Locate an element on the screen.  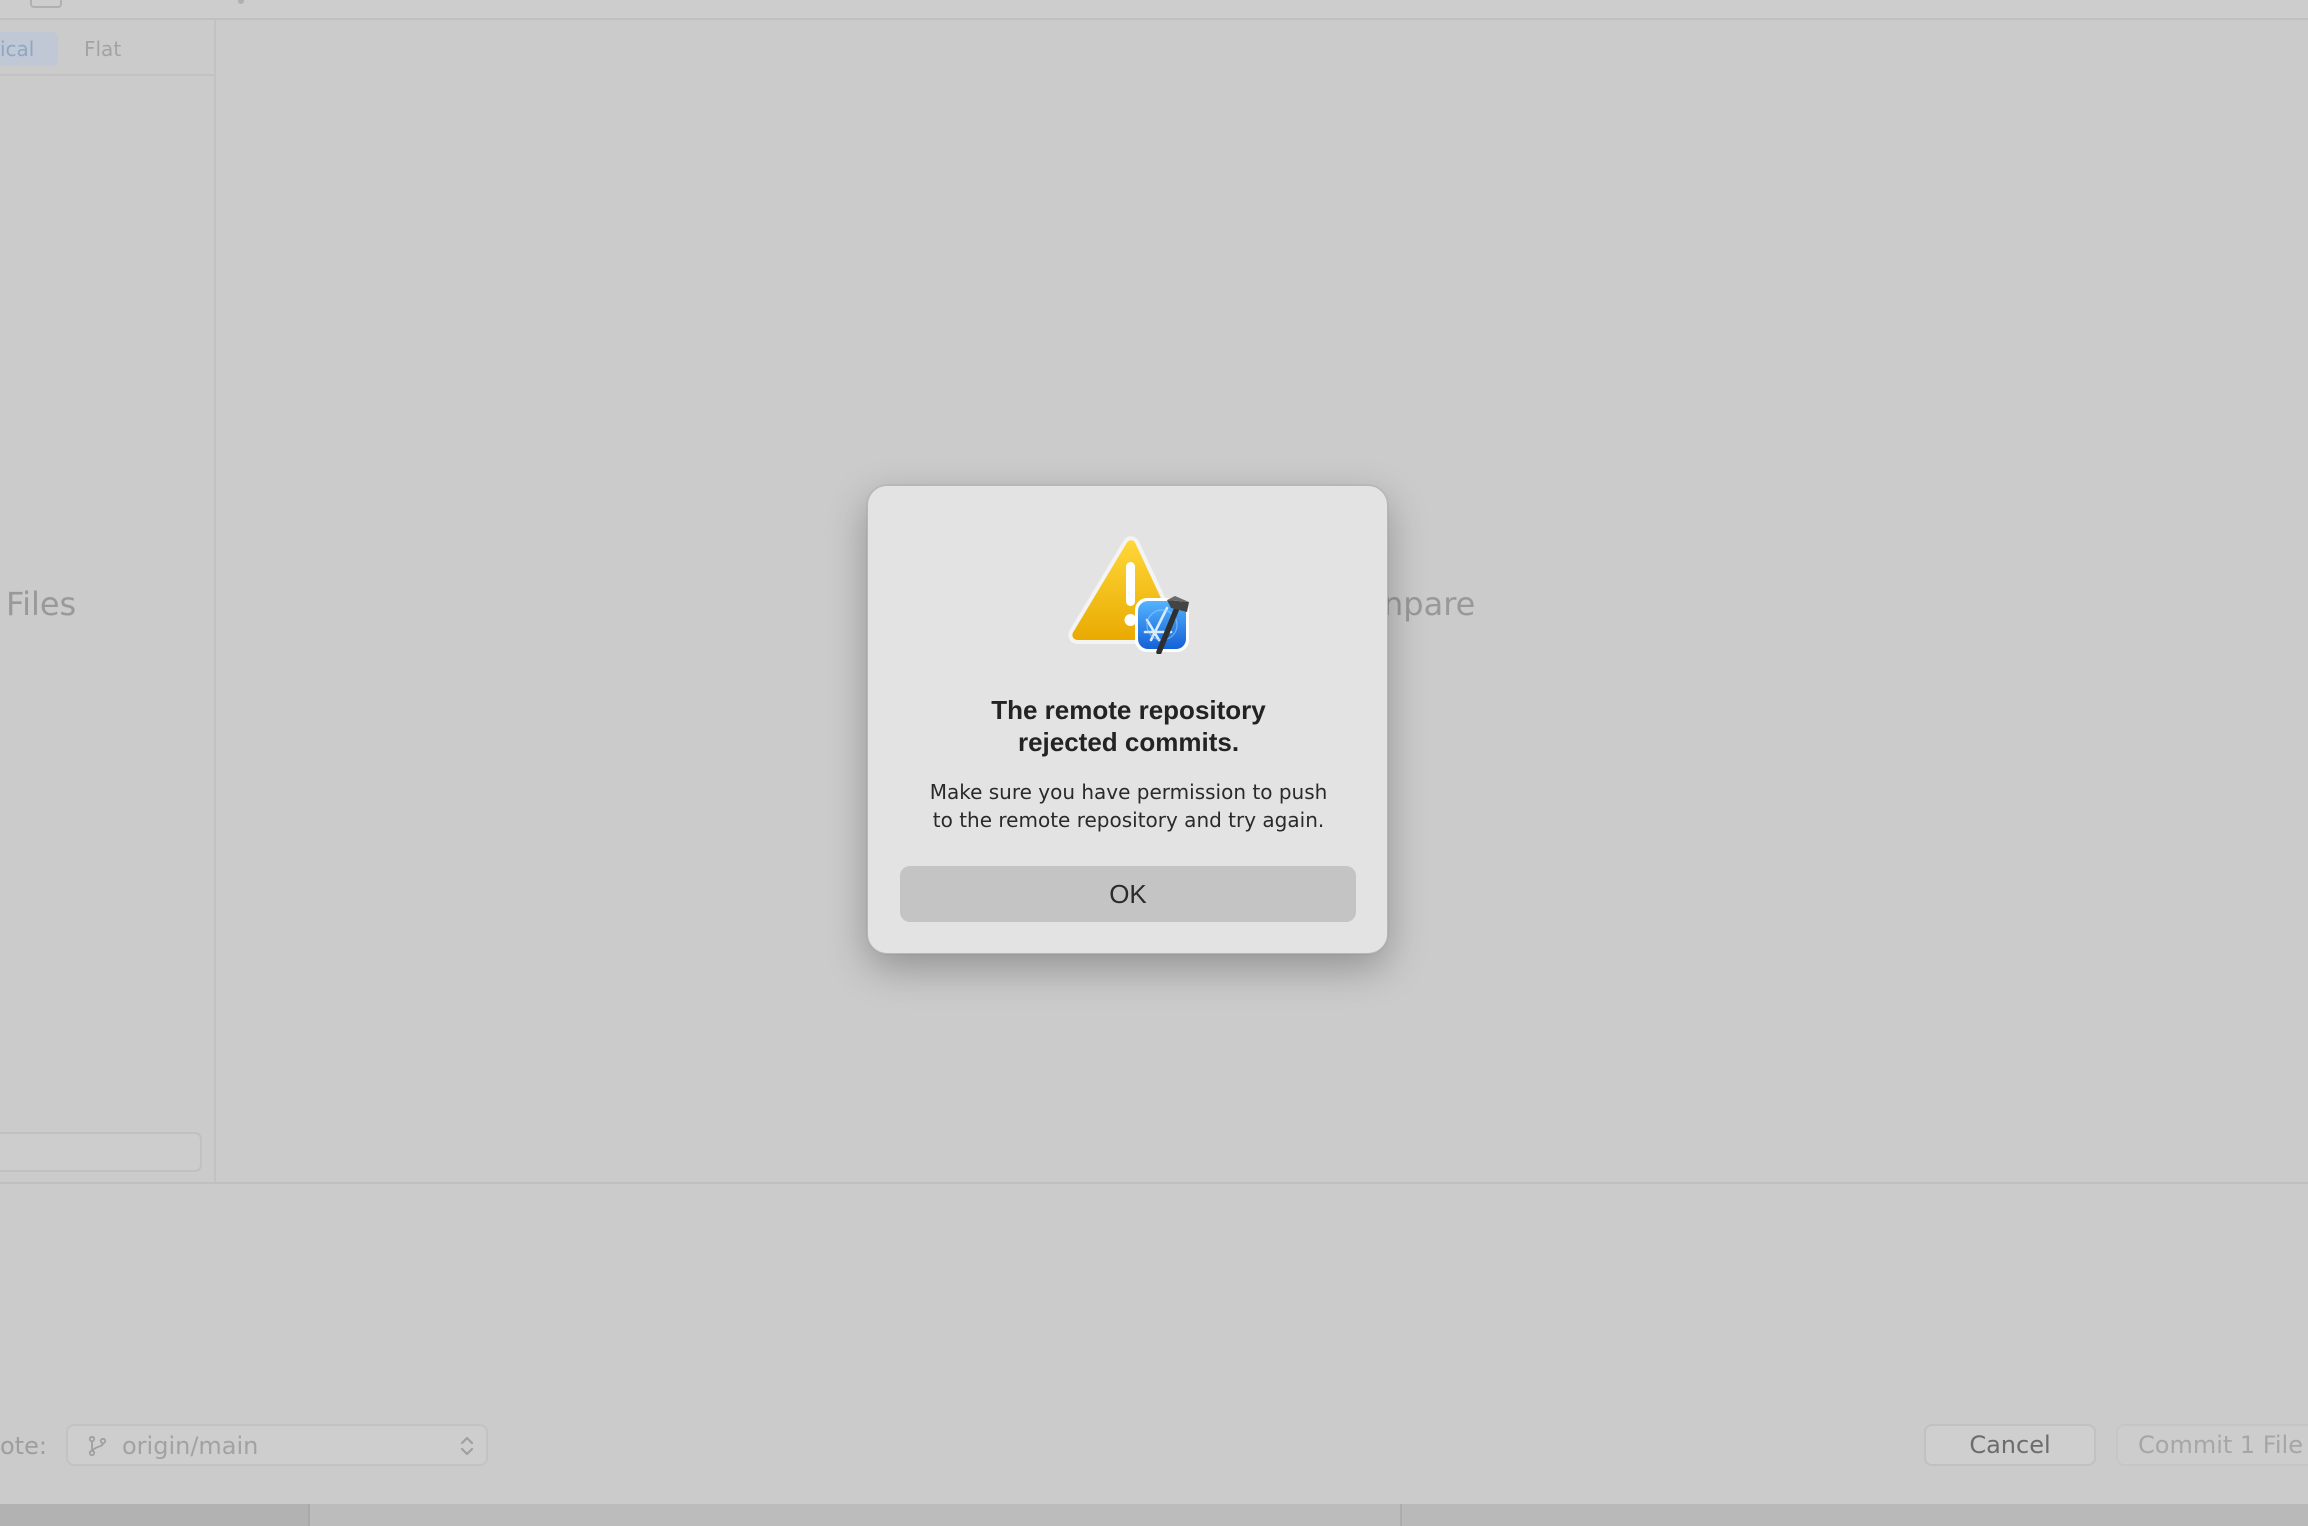
remote-label: ote: is located at coordinates (23, 1446).